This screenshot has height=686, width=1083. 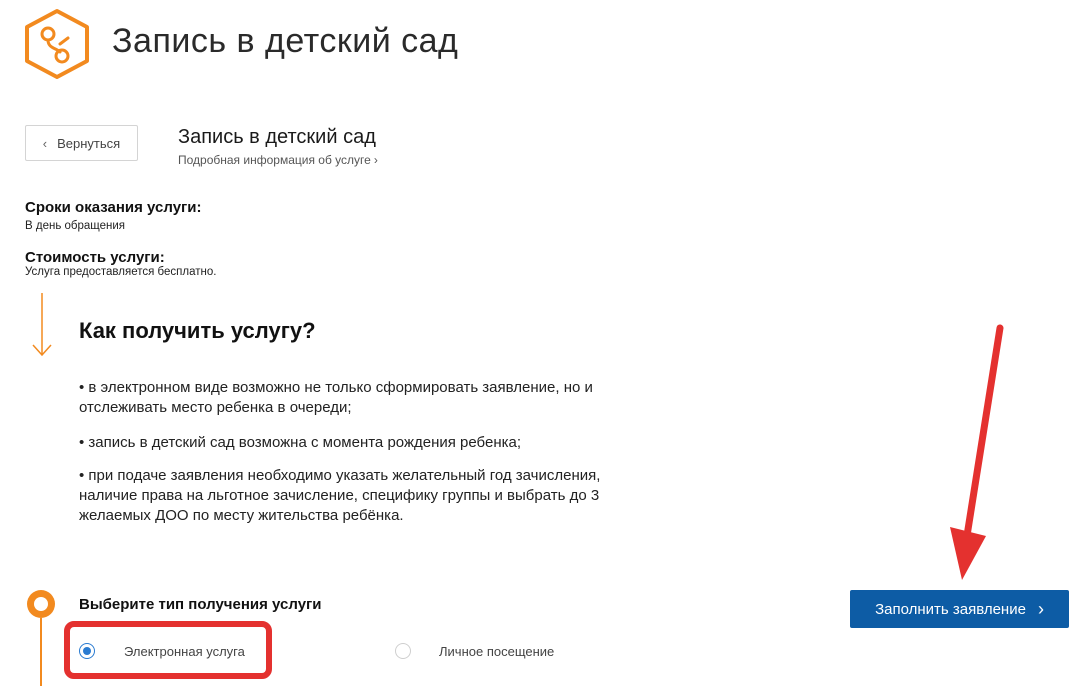 I want to click on back-button: ‹ Вернуться, so click(x=81, y=143).